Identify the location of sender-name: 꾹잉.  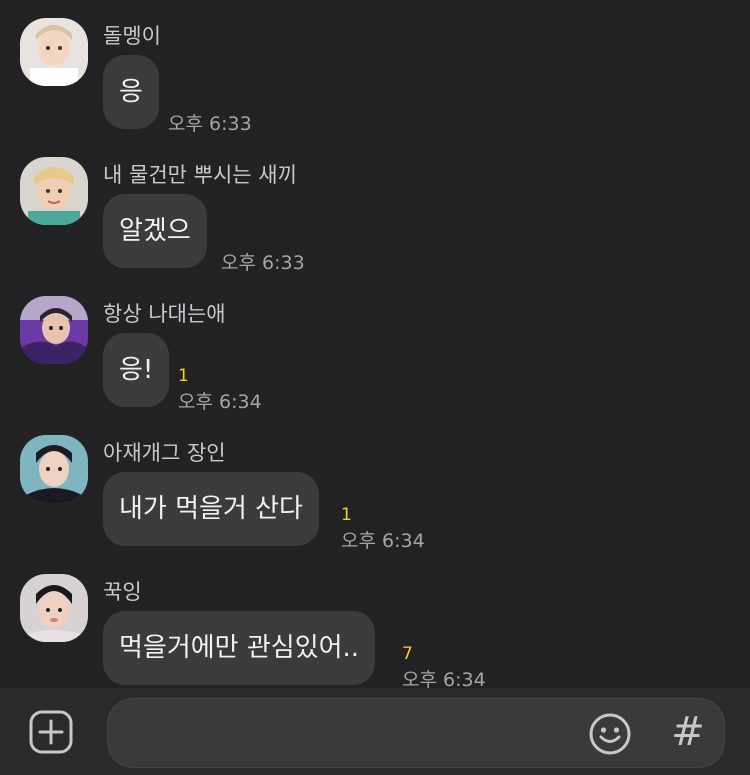
(122, 592).